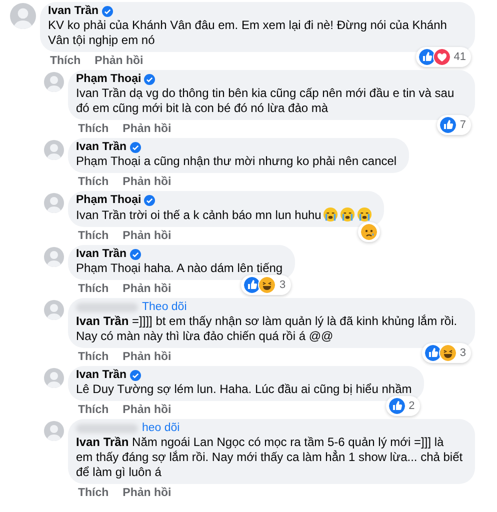 This screenshot has height=512, width=497. I want to click on follow-link: heo dõi, so click(161, 428).